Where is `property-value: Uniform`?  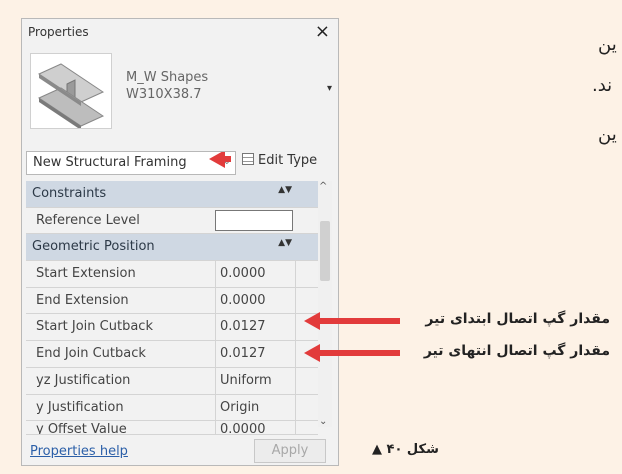
property-value: Uniform is located at coordinates (255, 380).